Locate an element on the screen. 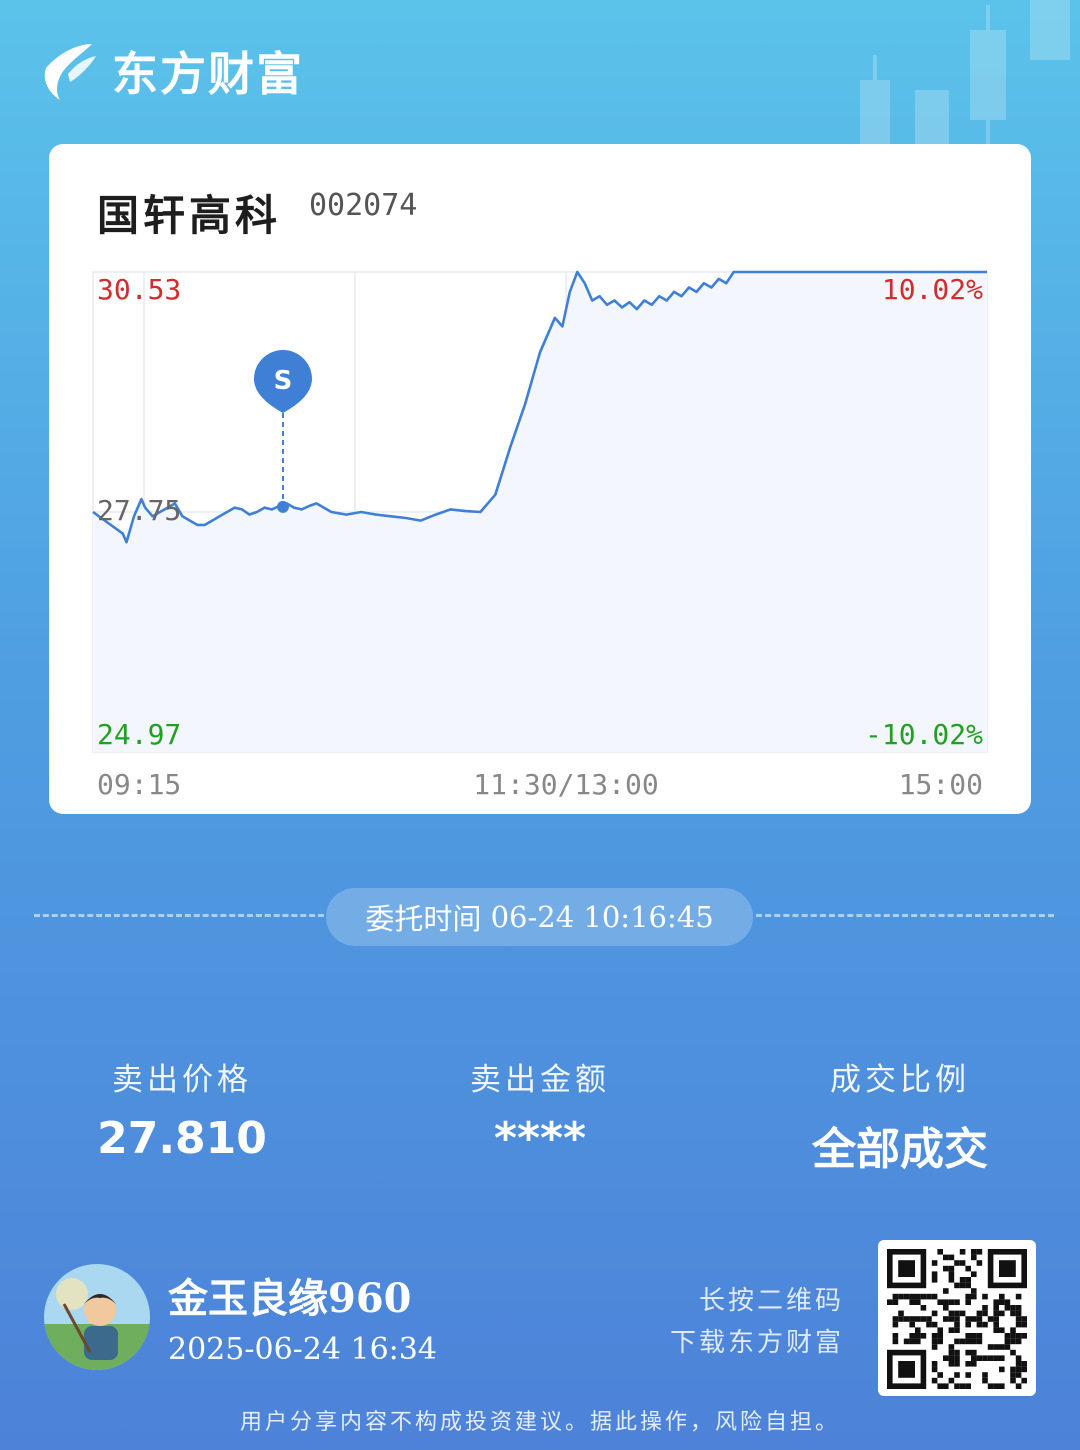  x-label-start: 09:15 is located at coordinates (139, 784).